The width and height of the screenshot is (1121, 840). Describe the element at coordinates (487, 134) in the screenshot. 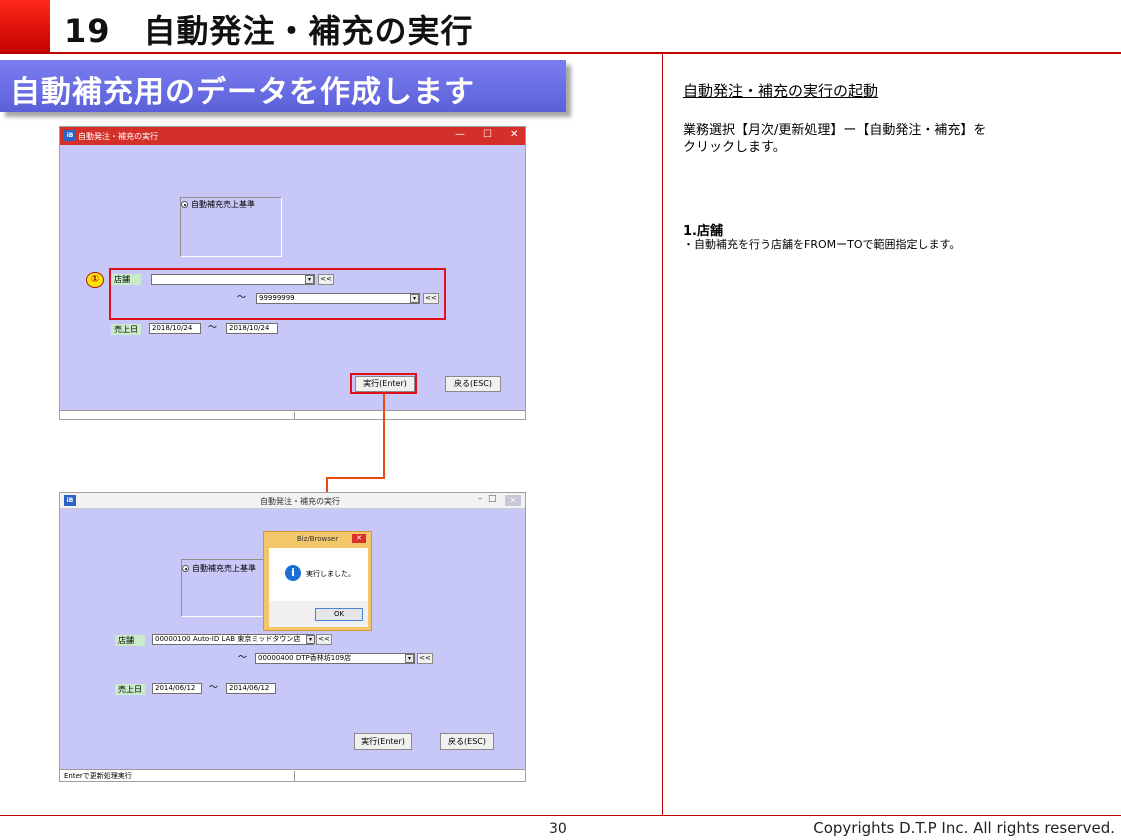

I see `maximize-icon: ☐` at that location.